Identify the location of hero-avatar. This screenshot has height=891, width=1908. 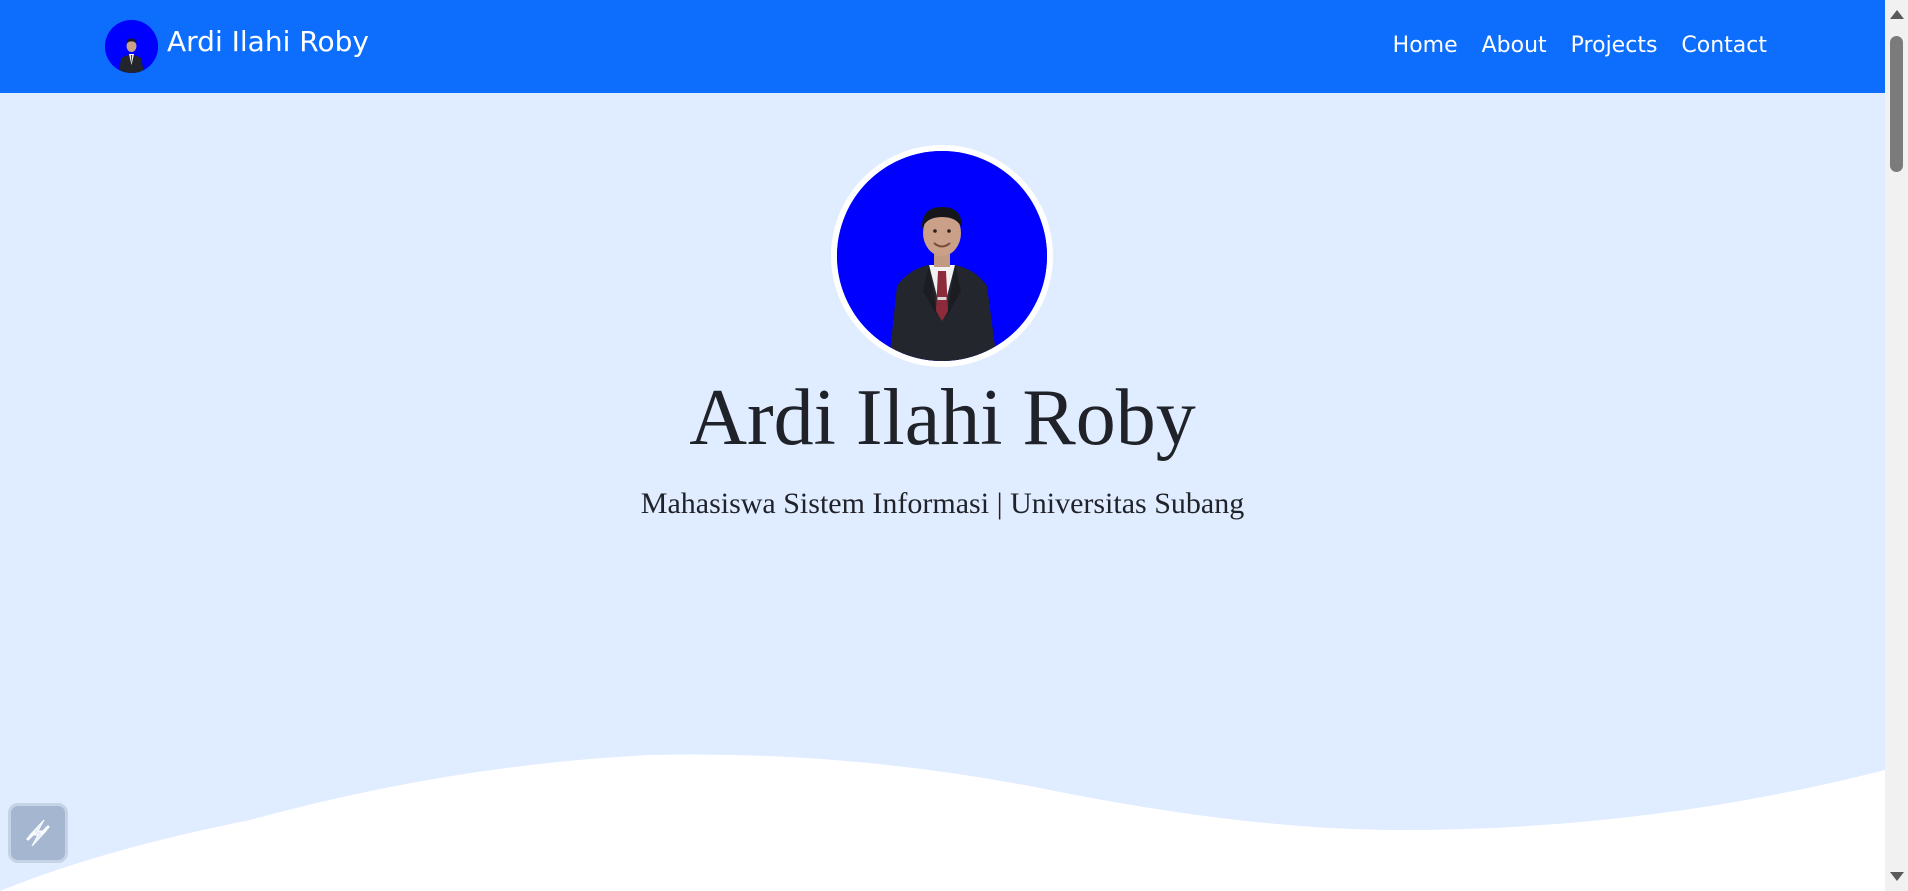
(942, 256).